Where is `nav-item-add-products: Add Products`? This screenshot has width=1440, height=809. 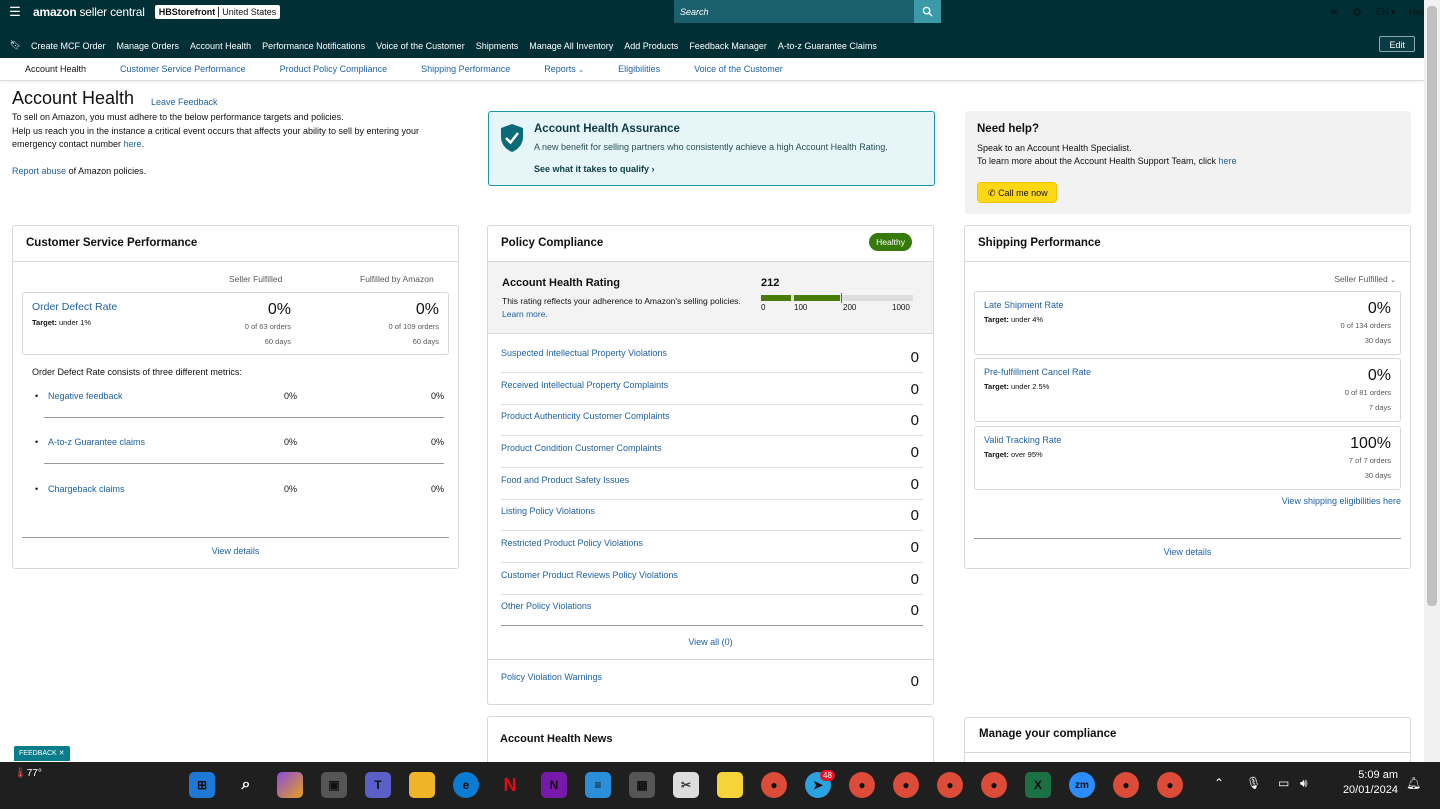
nav-item-add-products: Add Products is located at coordinates (651, 46).